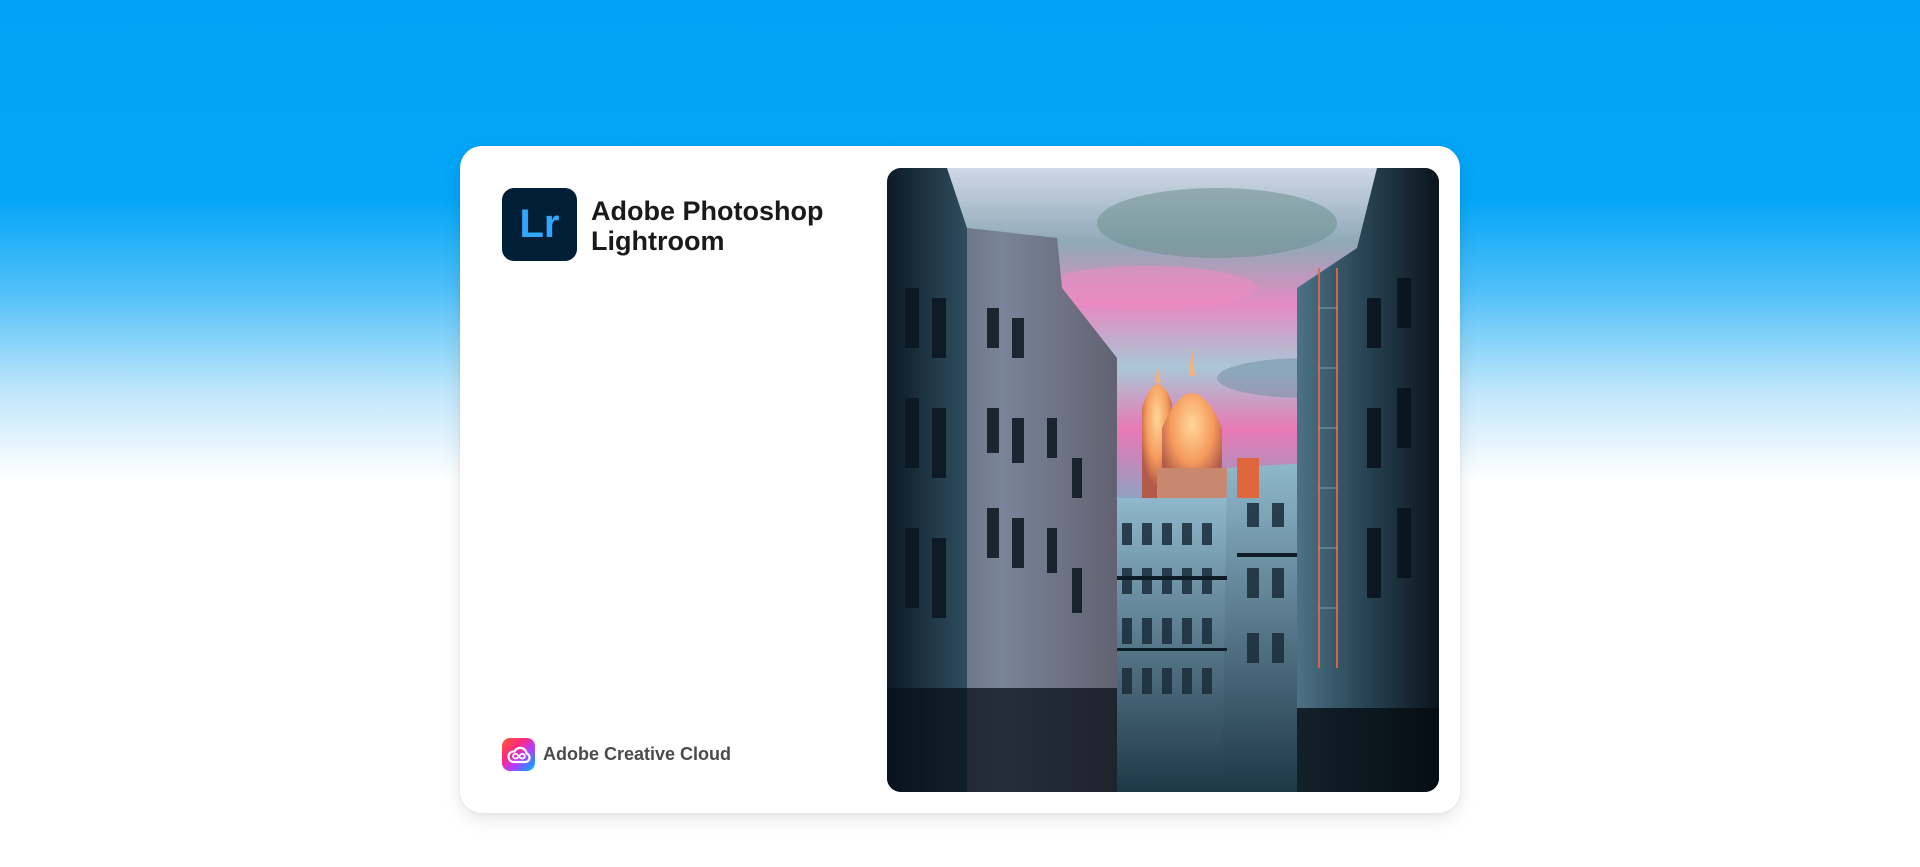 Image resolution: width=1920 pixels, height=867 pixels. Describe the element at coordinates (707, 211) in the screenshot. I see `product-title-line1: Adobe Photoshop` at that location.